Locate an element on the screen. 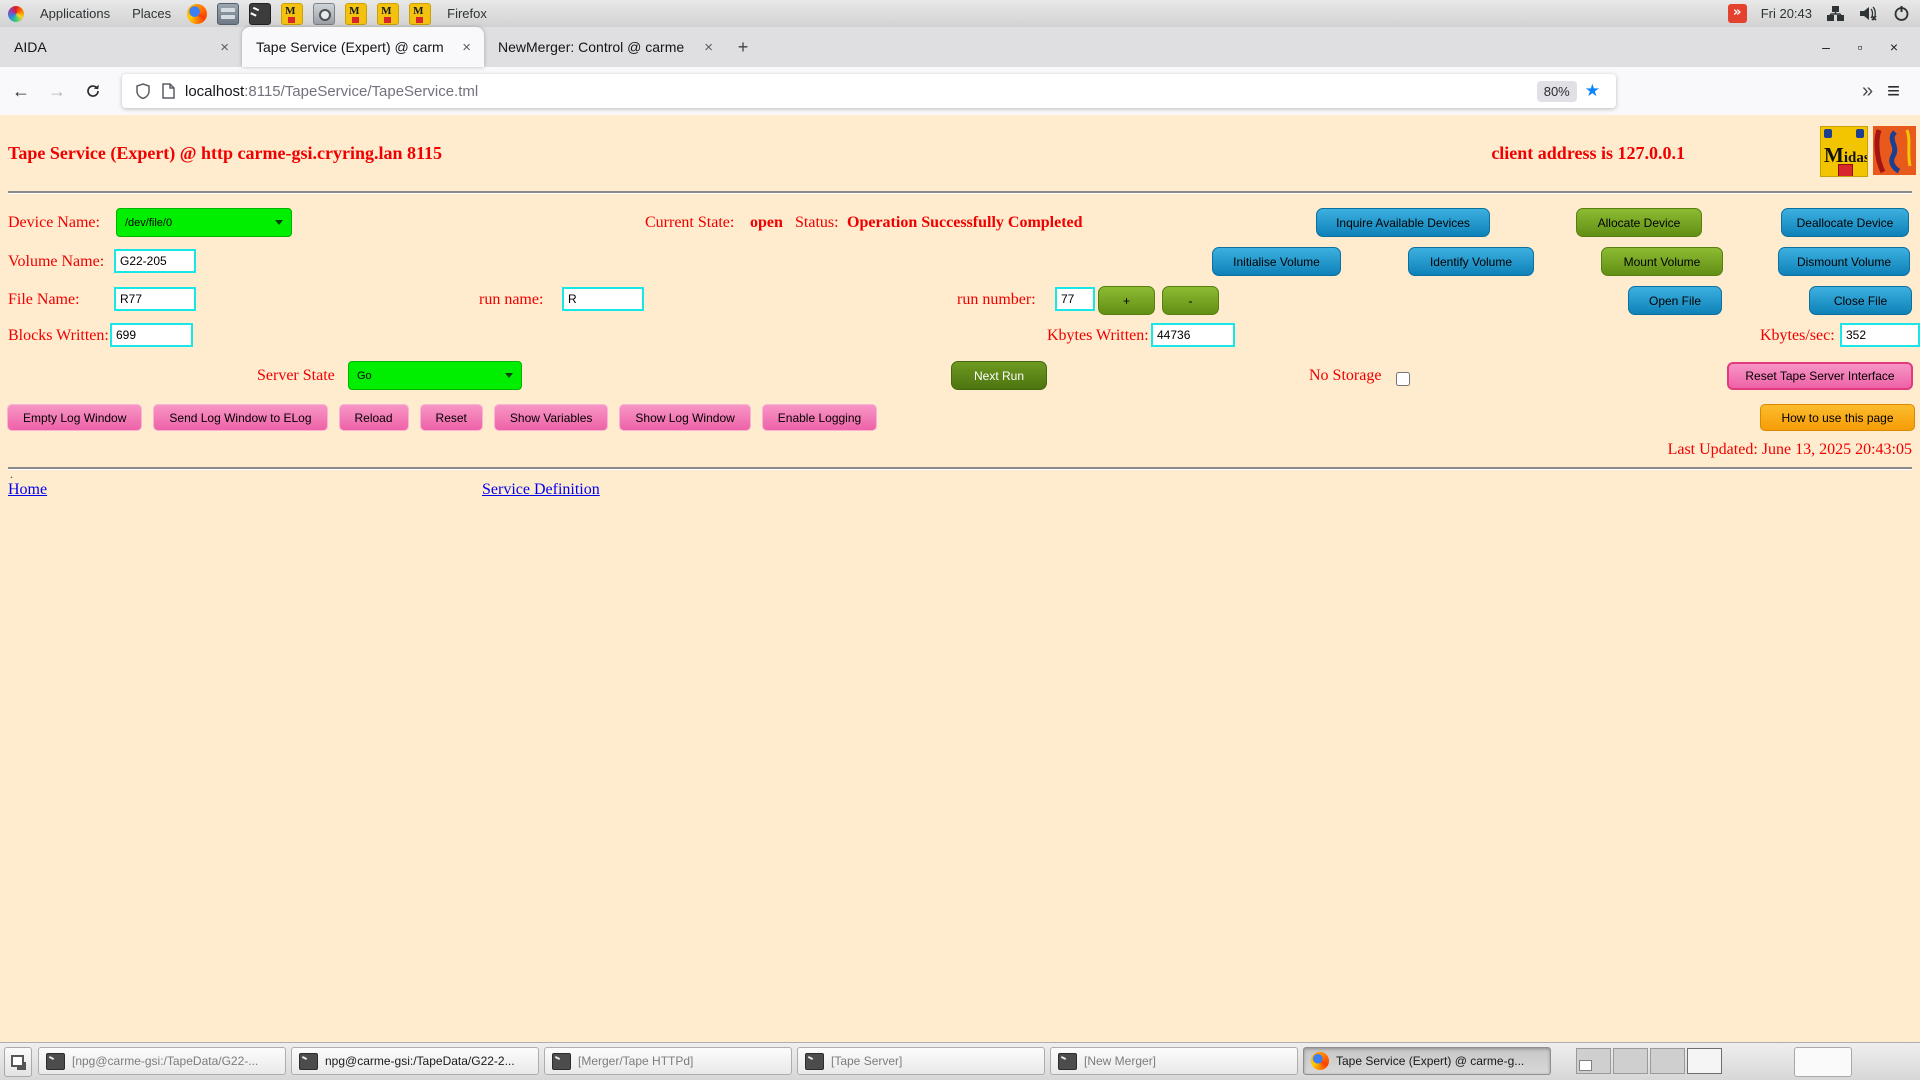 The width and height of the screenshot is (1920, 1080). firefox-launcher-icon is located at coordinates (197, 13).